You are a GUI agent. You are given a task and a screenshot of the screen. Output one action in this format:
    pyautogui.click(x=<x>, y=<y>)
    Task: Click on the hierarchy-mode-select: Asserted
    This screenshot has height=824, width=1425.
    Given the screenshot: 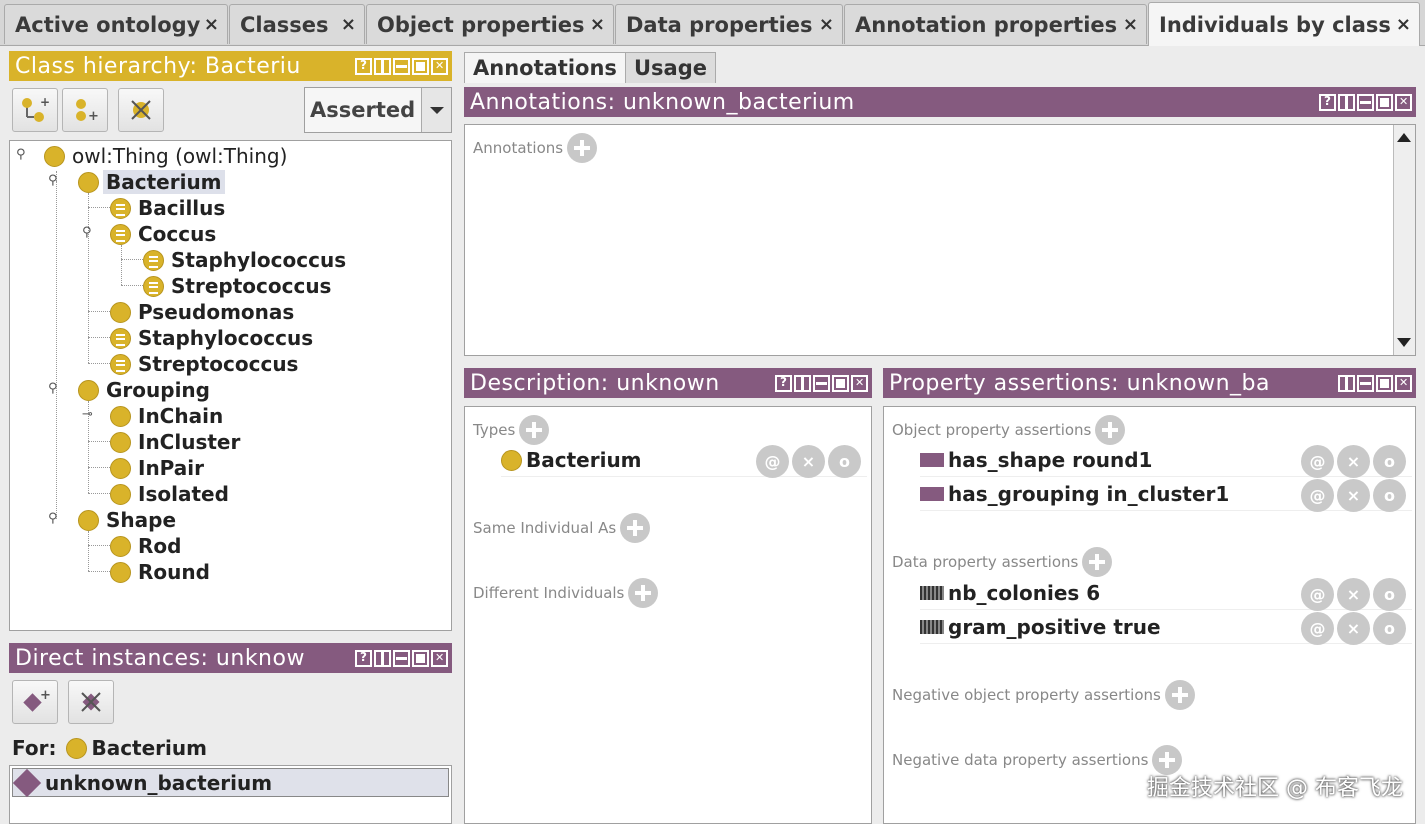 What is the action you would take?
    pyautogui.click(x=378, y=110)
    